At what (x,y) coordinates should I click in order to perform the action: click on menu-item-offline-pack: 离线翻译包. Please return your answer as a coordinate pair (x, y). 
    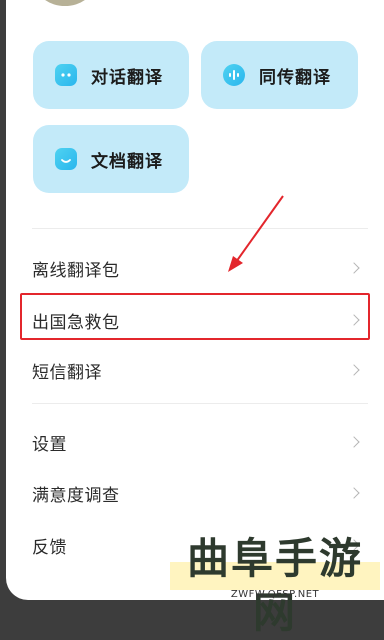
    Looking at the image, I should click on (198, 268).